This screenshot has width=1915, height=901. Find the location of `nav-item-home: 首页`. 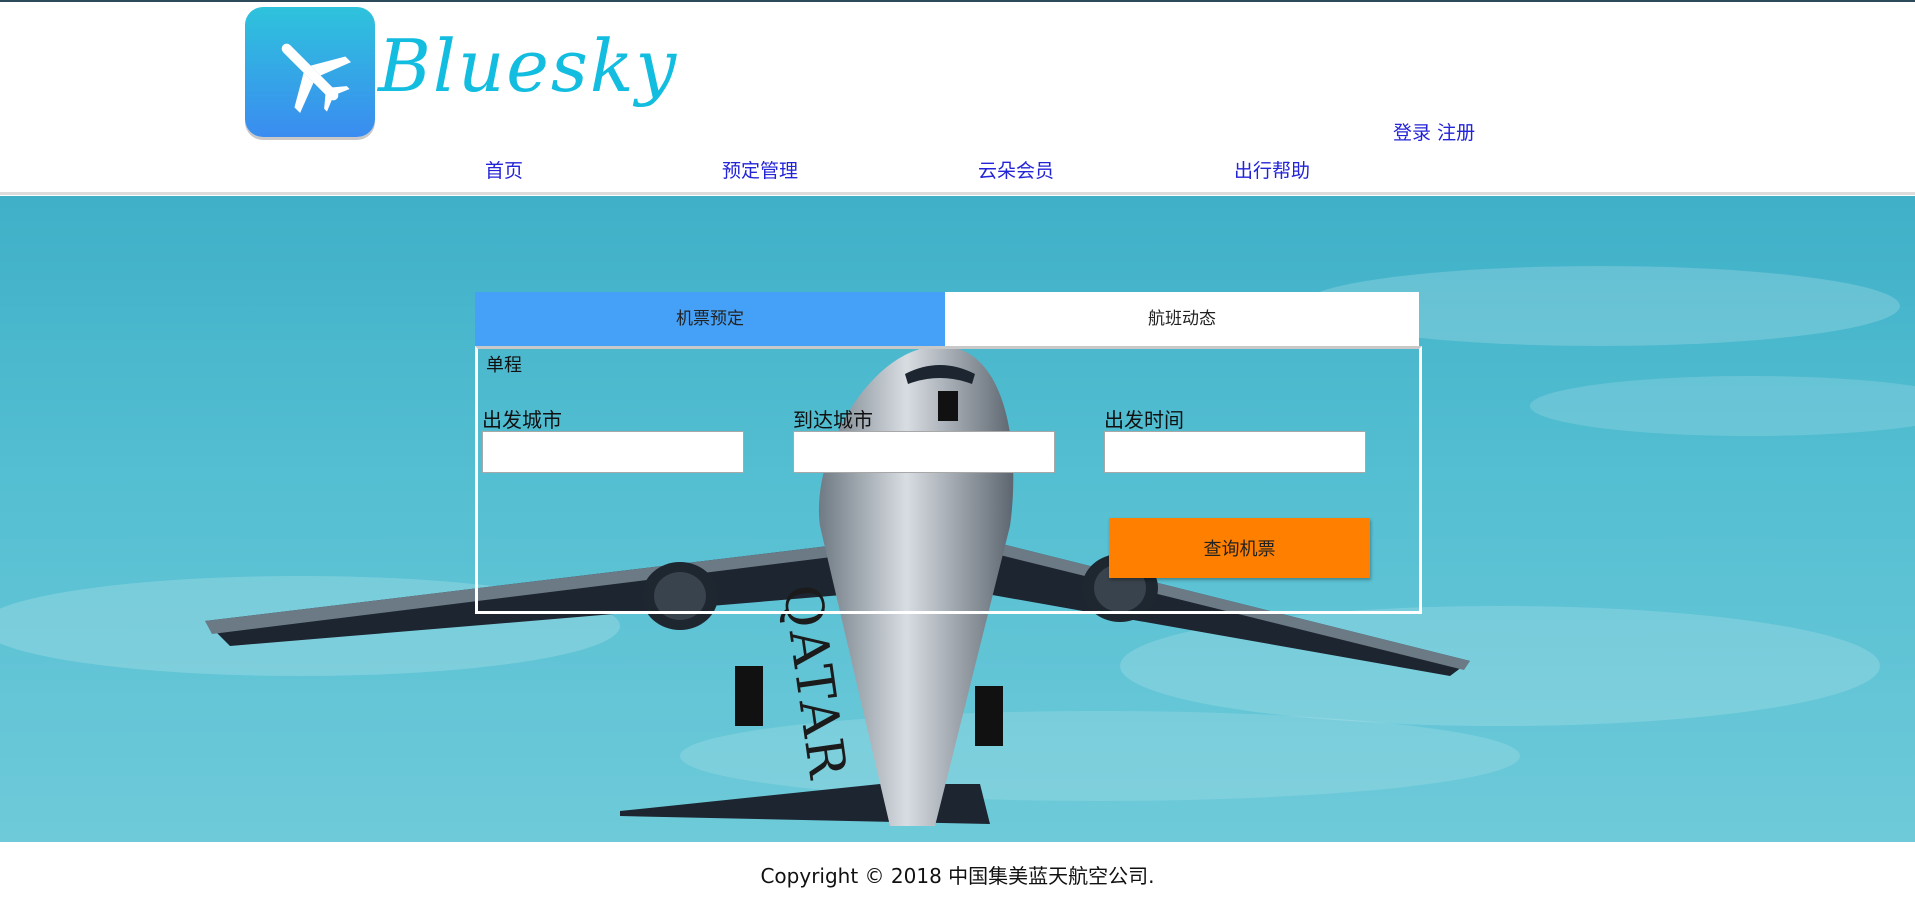

nav-item-home: 首页 is located at coordinates (504, 169).